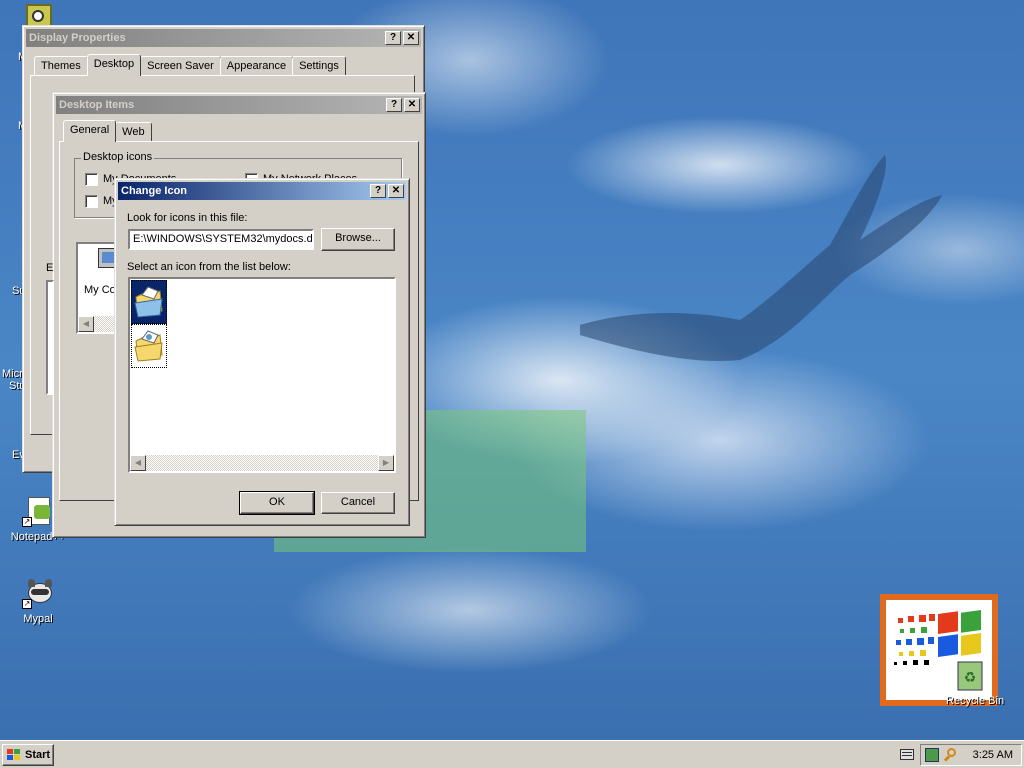 The height and width of the screenshot is (768, 1024). Describe the element at coordinates (358, 503) in the screenshot. I see `cancel-button: Cancel` at that location.